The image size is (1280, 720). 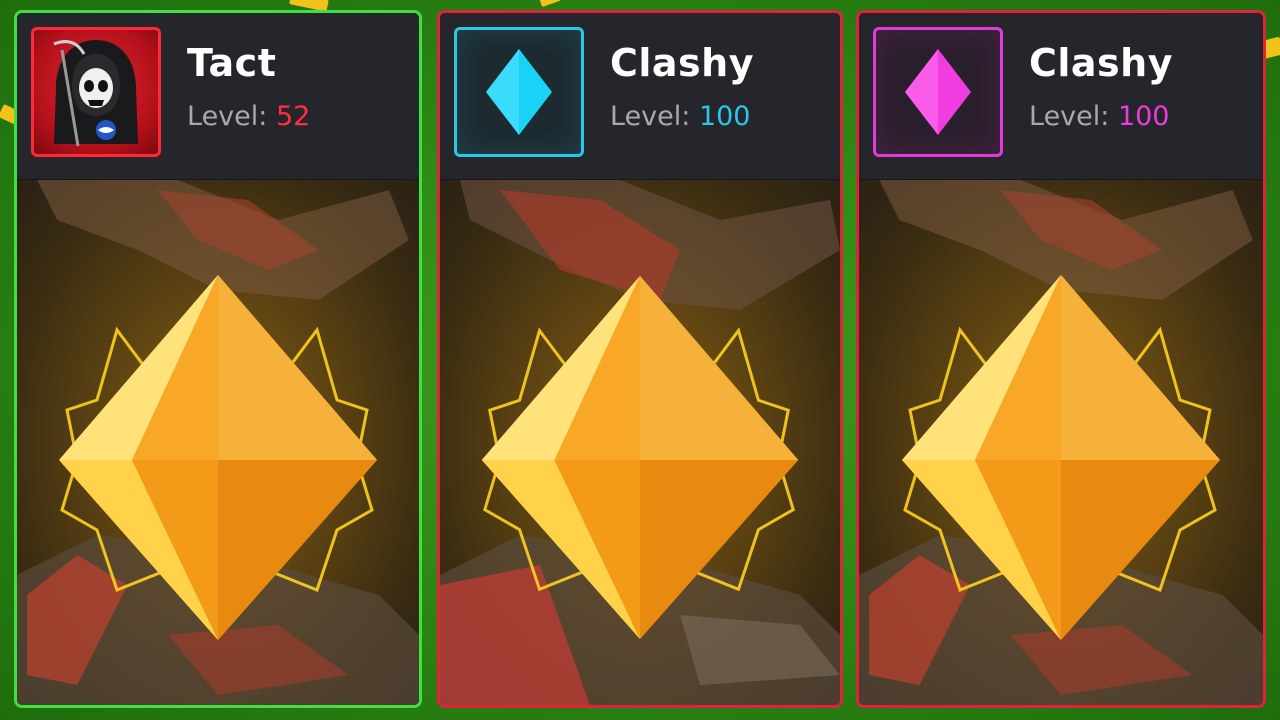 I want to click on grim-reaper-skull-icon, so click(x=95, y=93).